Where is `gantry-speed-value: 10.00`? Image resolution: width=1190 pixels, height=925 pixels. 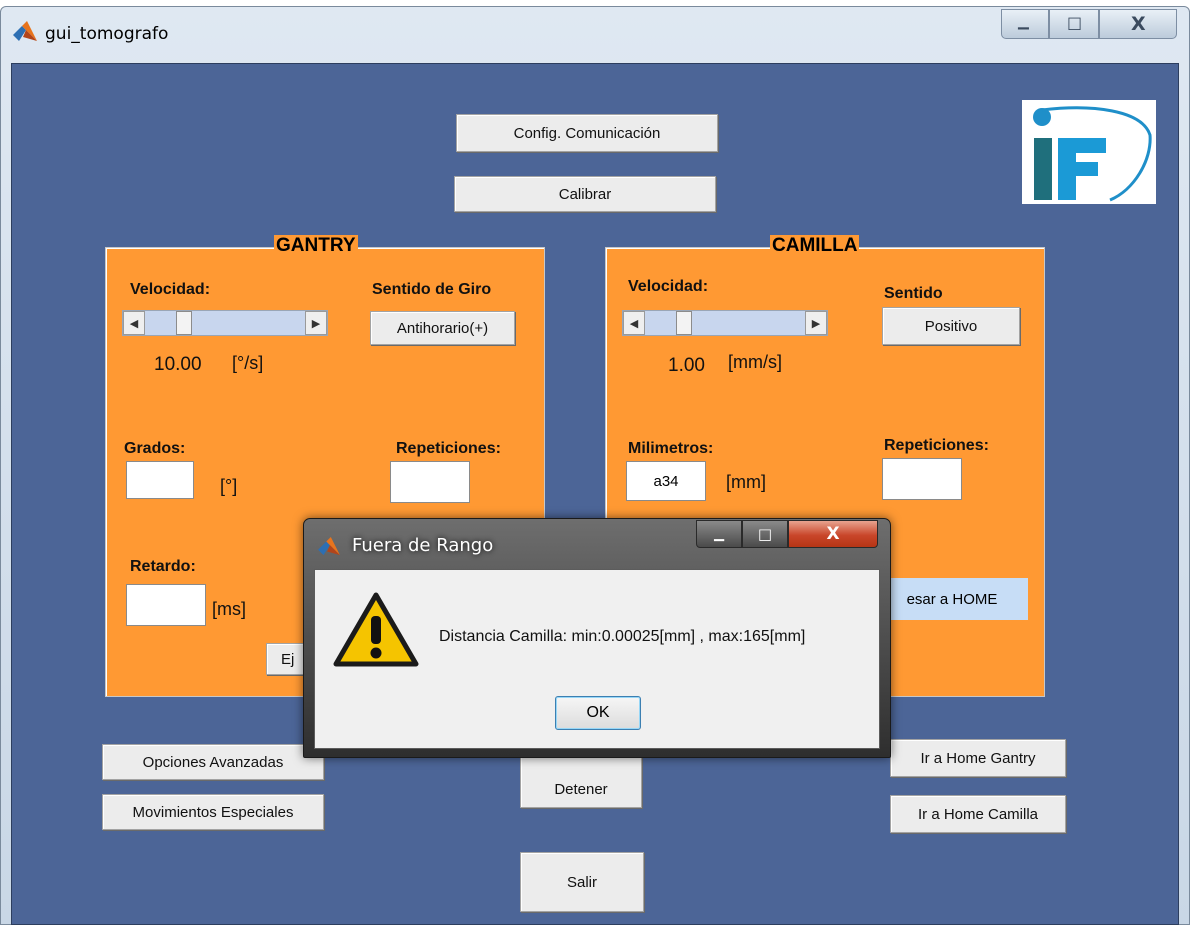
gantry-speed-value: 10.00 is located at coordinates (178, 364).